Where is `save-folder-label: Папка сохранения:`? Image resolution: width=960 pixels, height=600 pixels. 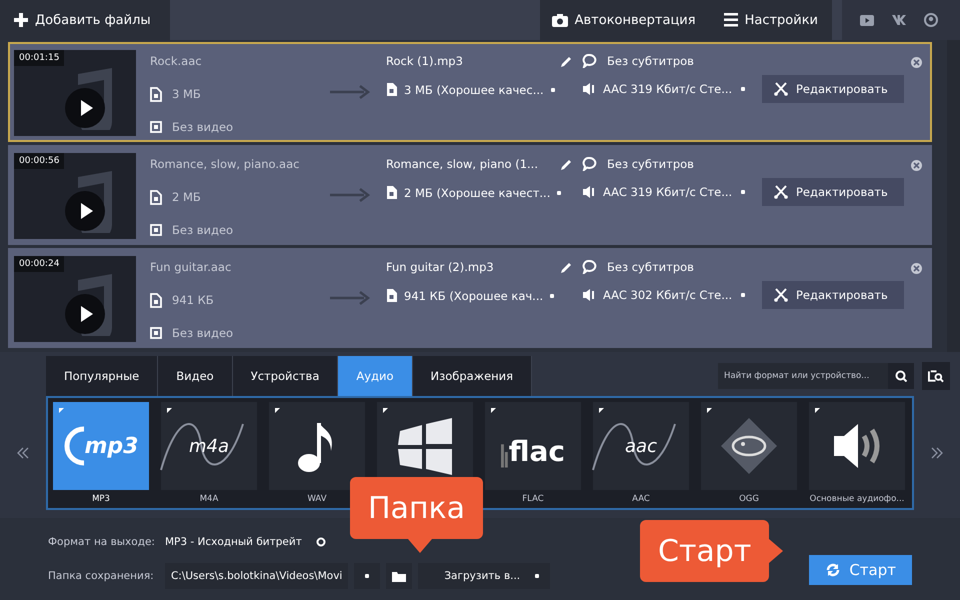
save-folder-label: Папка сохранения: is located at coordinates (101, 576).